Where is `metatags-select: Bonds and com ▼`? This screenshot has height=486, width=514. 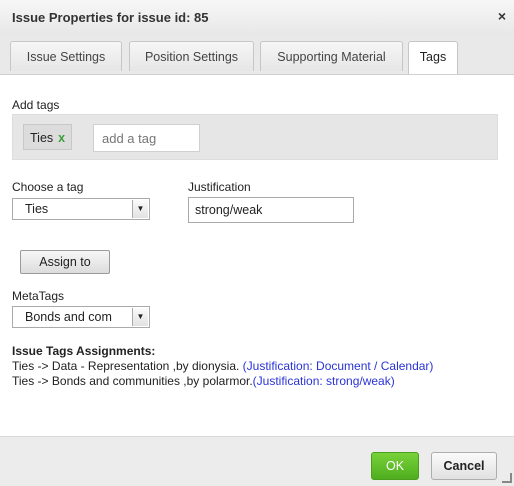
metatags-select: Bonds and com ▼ is located at coordinates (81, 317).